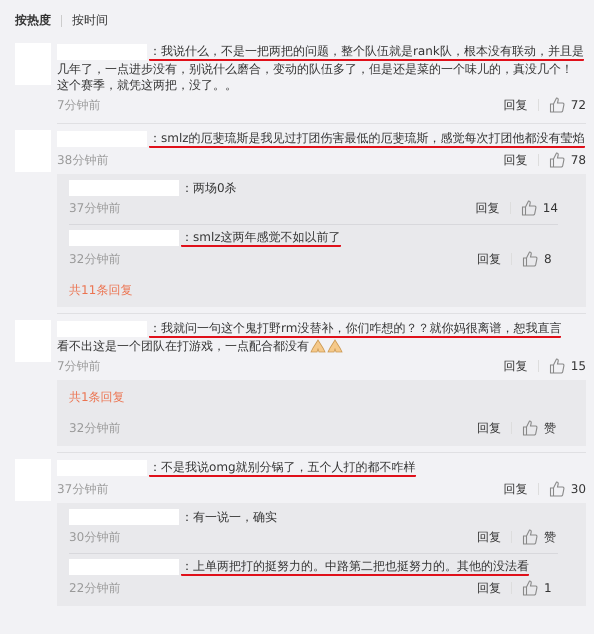  Describe the element at coordinates (261, 238) in the screenshot. I see `comment-text: ：smlz这两年感觉不如以前了` at that location.